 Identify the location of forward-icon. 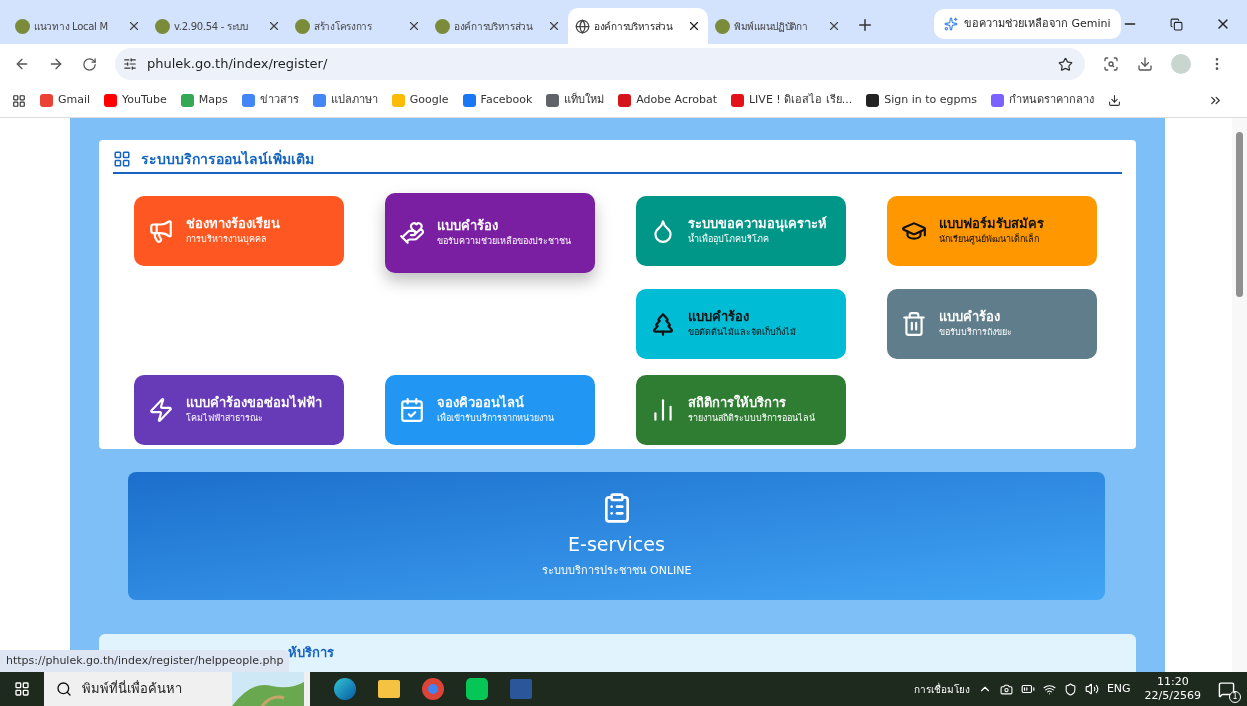
(56, 64).